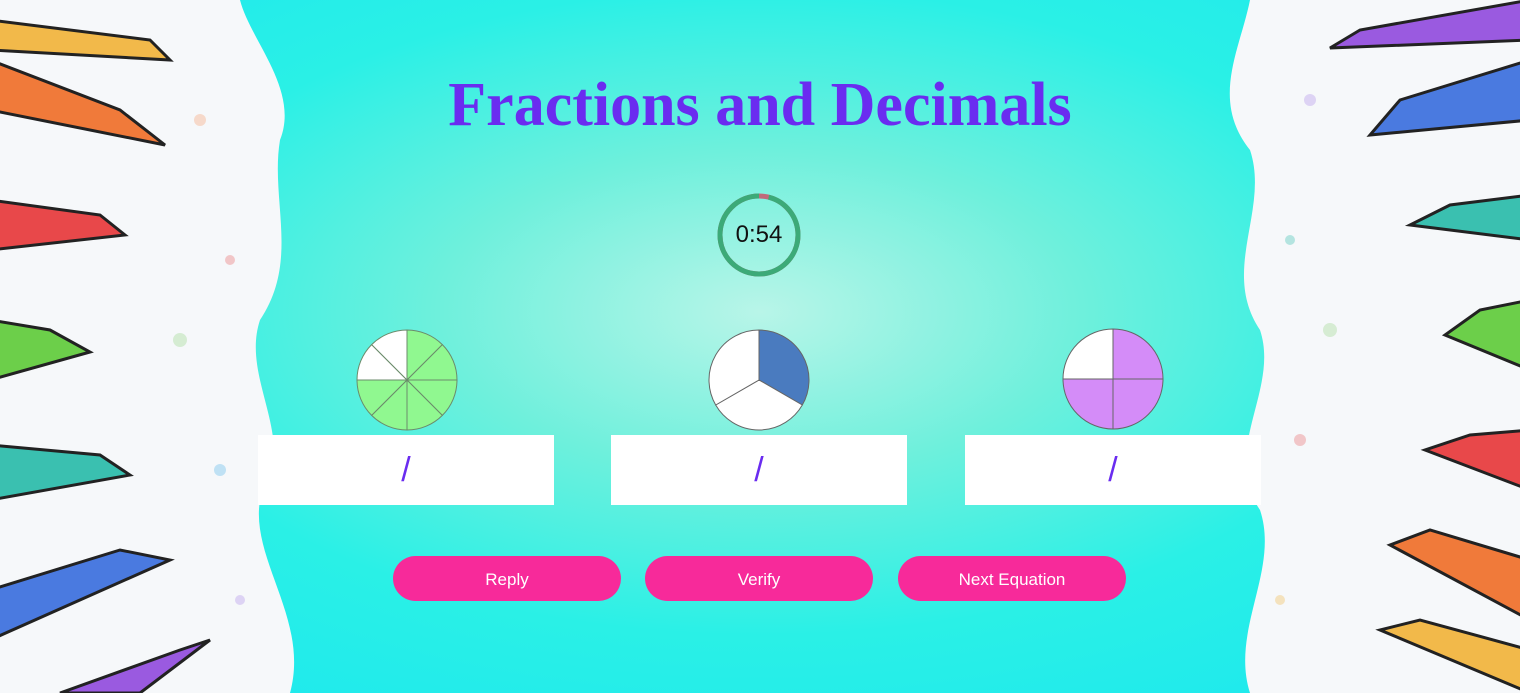 Image resolution: width=1520 pixels, height=693 pixels. What do you see at coordinates (759, 470) in the screenshot?
I see `answer-field-2: /` at bounding box center [759, 470].